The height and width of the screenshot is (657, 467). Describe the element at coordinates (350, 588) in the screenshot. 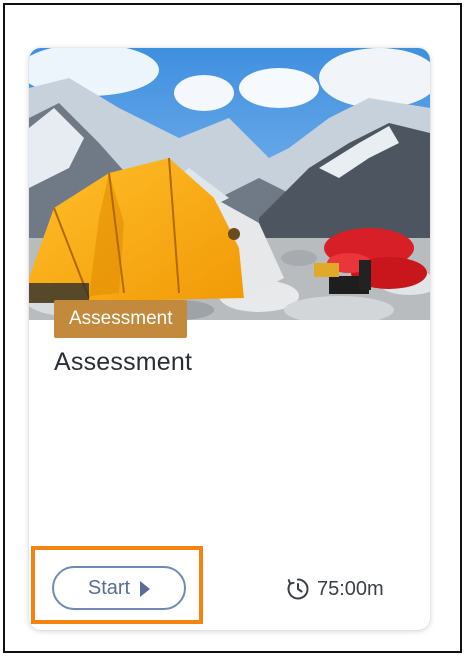

I see `duration-text: 75:00m` at that location.